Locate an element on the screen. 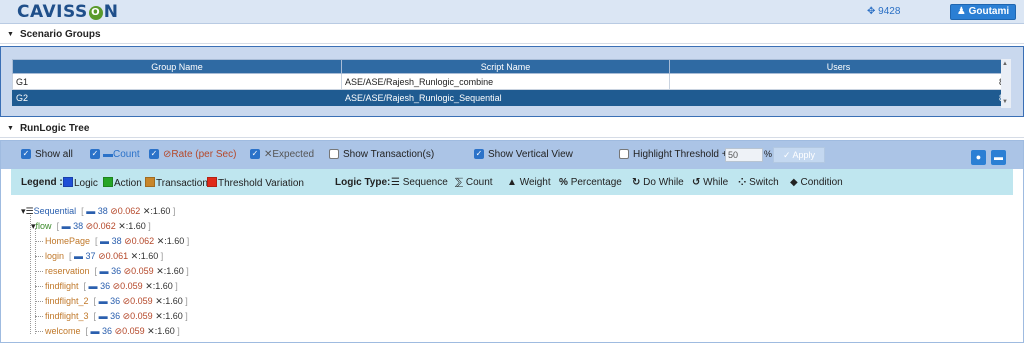  logic-switch: ⁘ Switch is located at coordinates (758, 182).